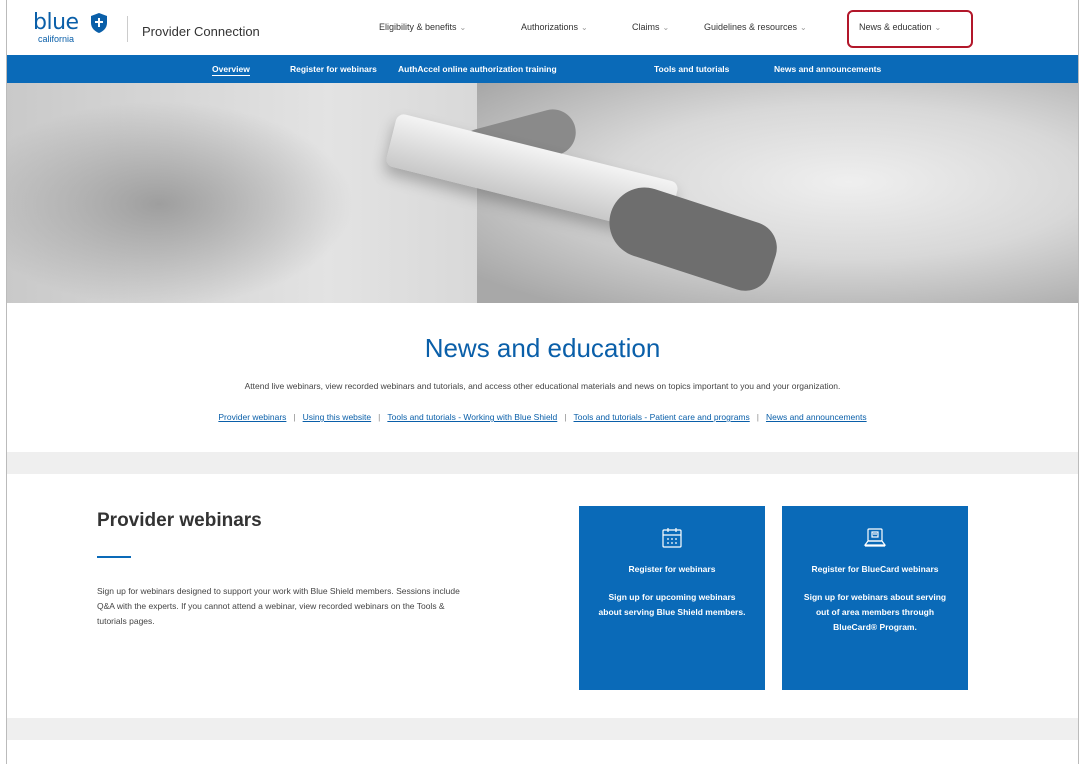  Describe the element at coordinates (816, 417) in the screenshot. I see `link-news-announcements: News and announcements` at that location.